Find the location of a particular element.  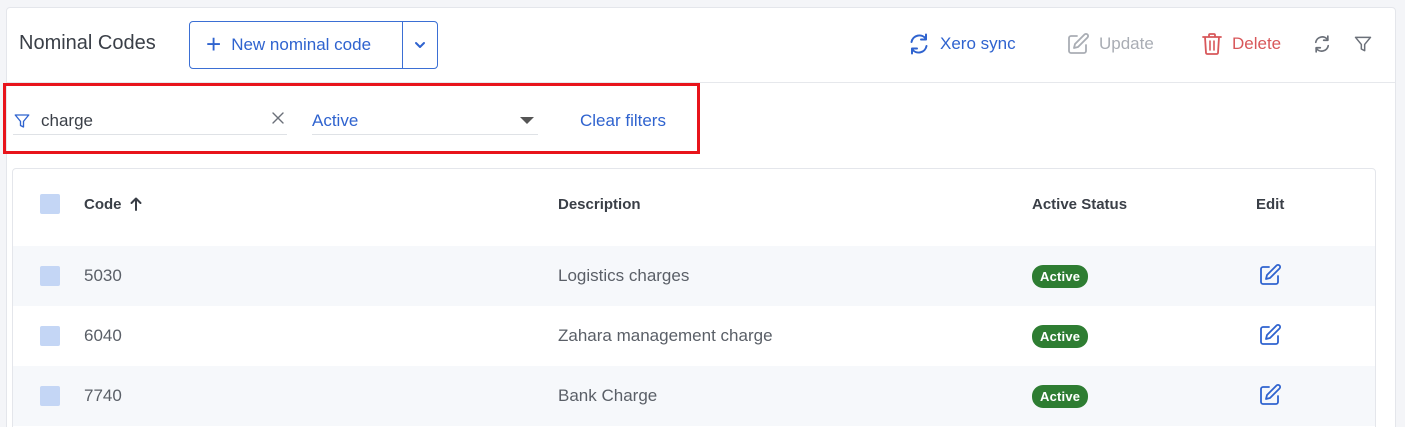

clear-filters-link: Clear filters is located at coordinates (623, 121).